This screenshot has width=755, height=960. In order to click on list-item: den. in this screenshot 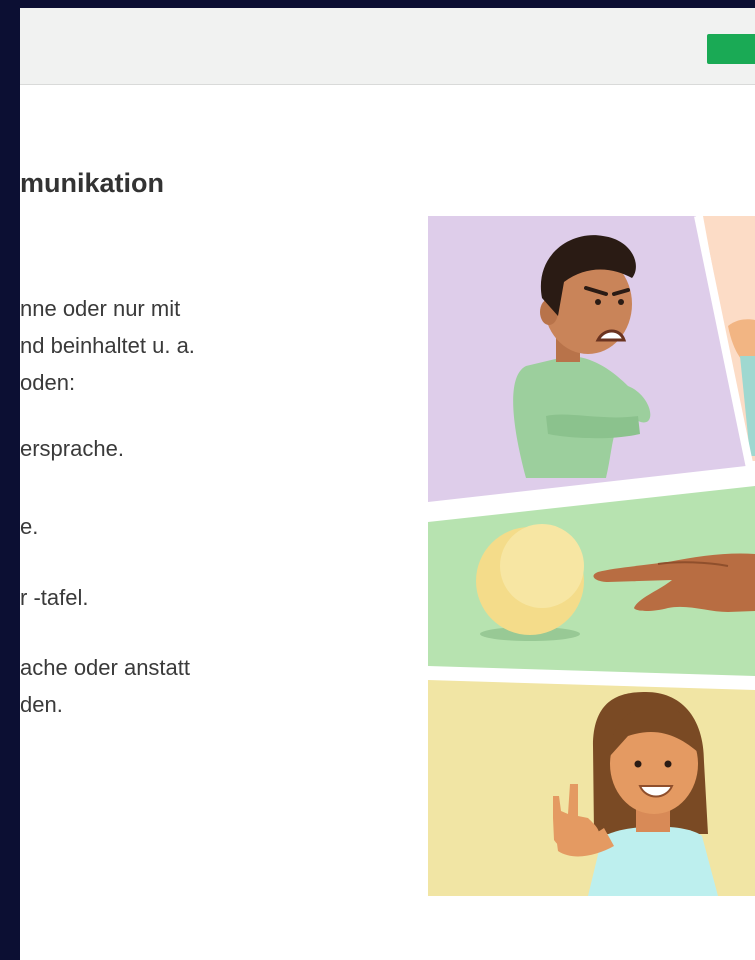, I will do `click(41, 704)`.